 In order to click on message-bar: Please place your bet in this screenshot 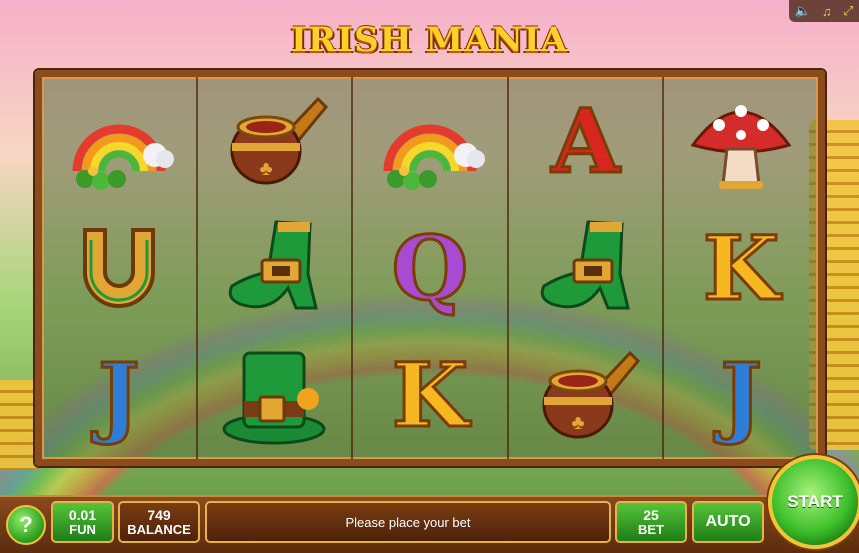, I will do `click(408, 522)`.